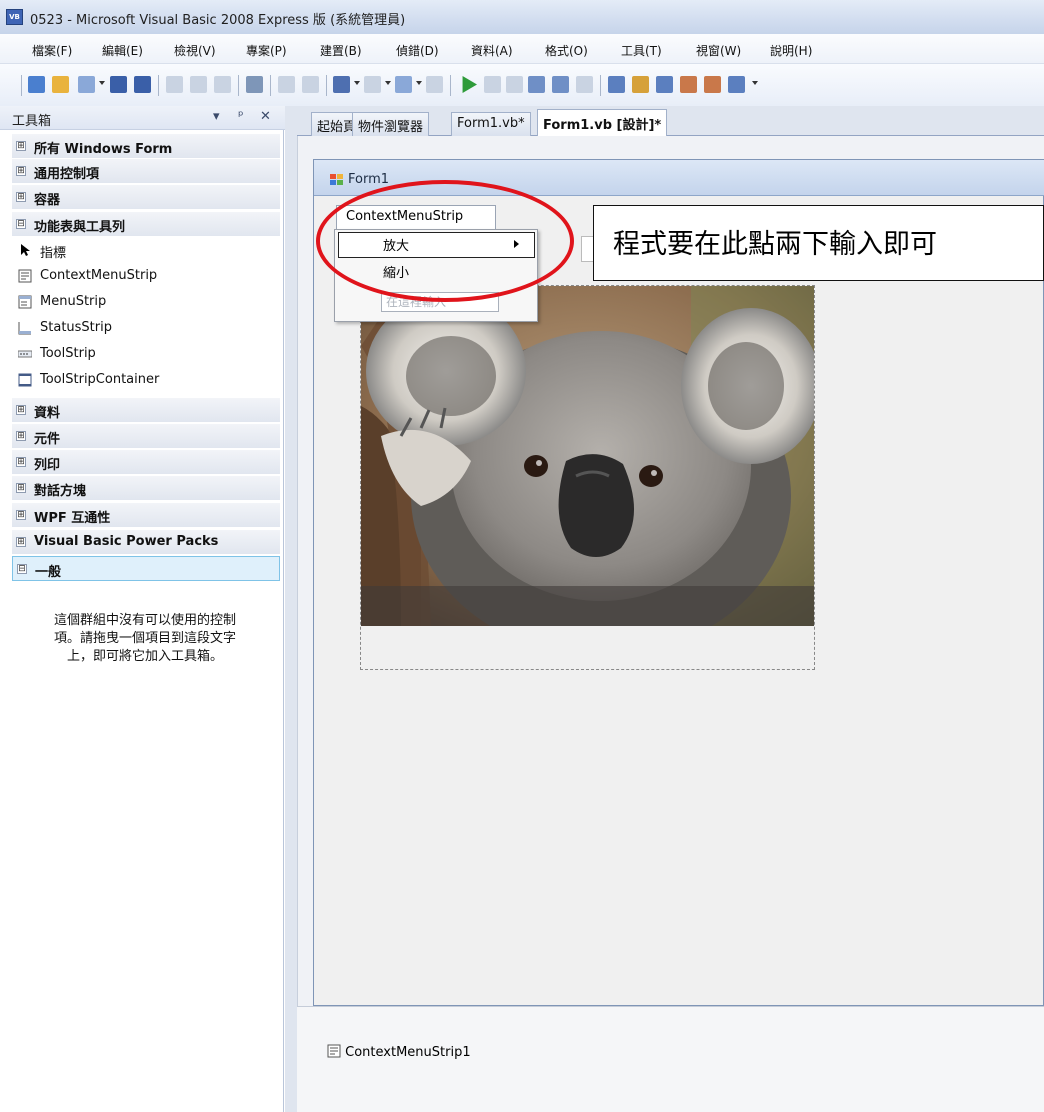  What do you see at coordinates (641, 50) in the screenshot?
I see `menu-tools: 工具(T)` at bounding box center [641, 50].